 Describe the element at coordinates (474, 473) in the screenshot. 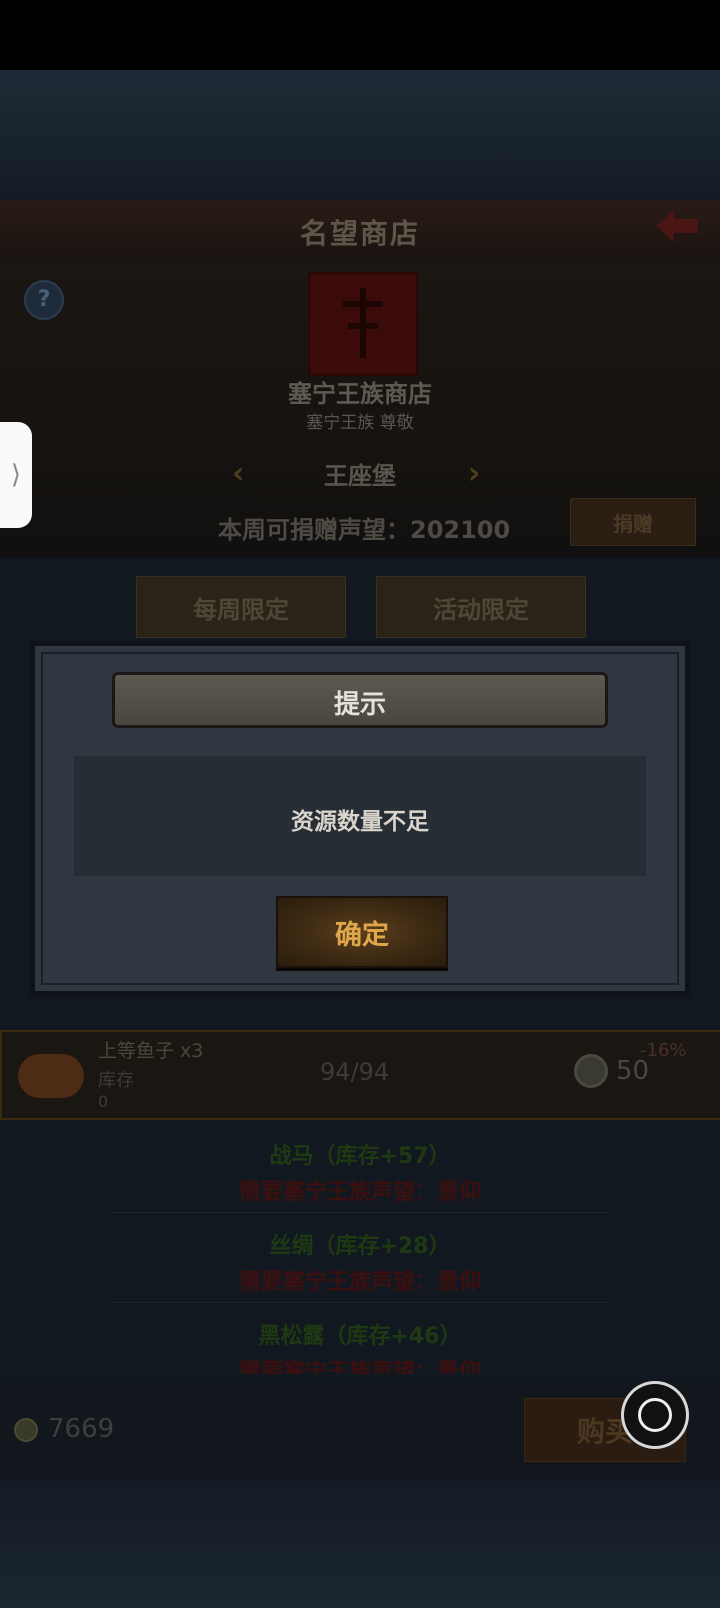

I see `next-location-arrow-icon: ›` at that location.